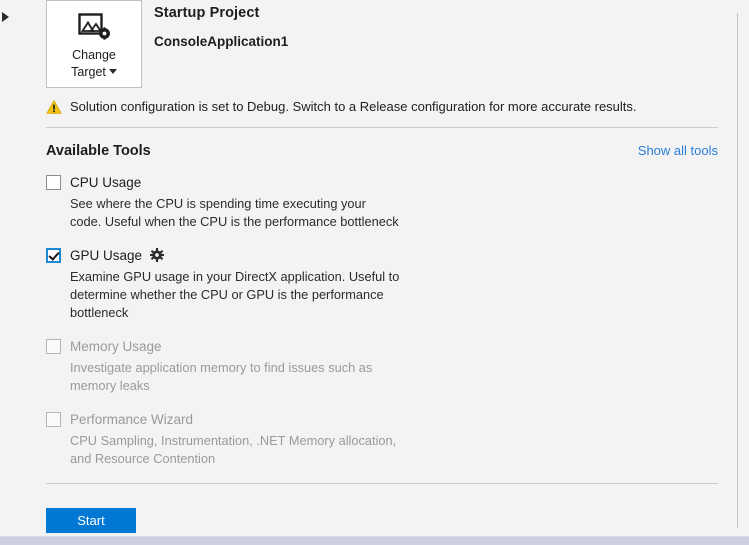 This screenshot has height=545, width=749. I want to click on image-settings-icon, so click(94, 28).